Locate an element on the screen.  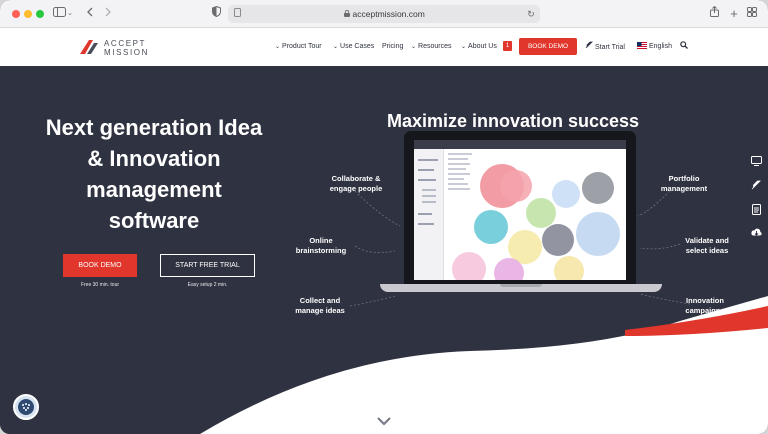
url-label: acceptmission.com is located at coordinates (388, 14).